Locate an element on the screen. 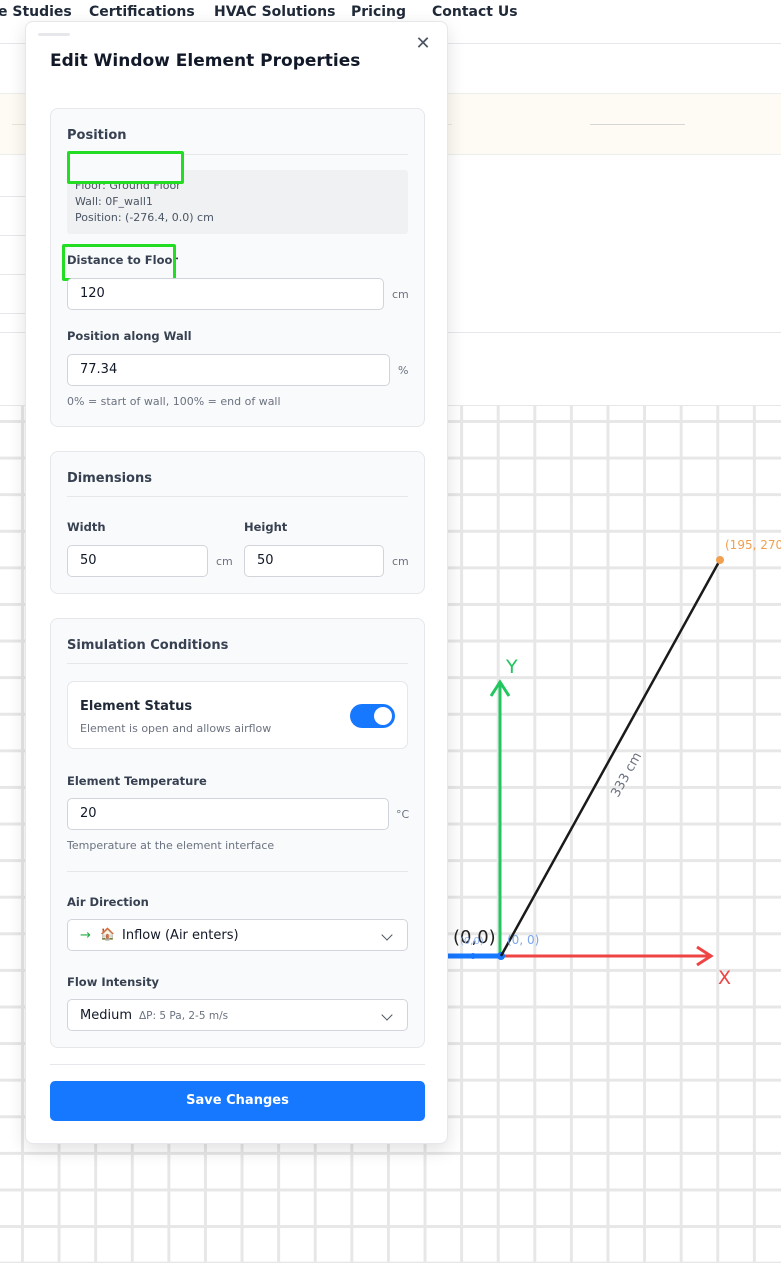 This screenshot has width=781, height=1263. origin-small-label: (0, 0) is located at coordinates (523, 940).